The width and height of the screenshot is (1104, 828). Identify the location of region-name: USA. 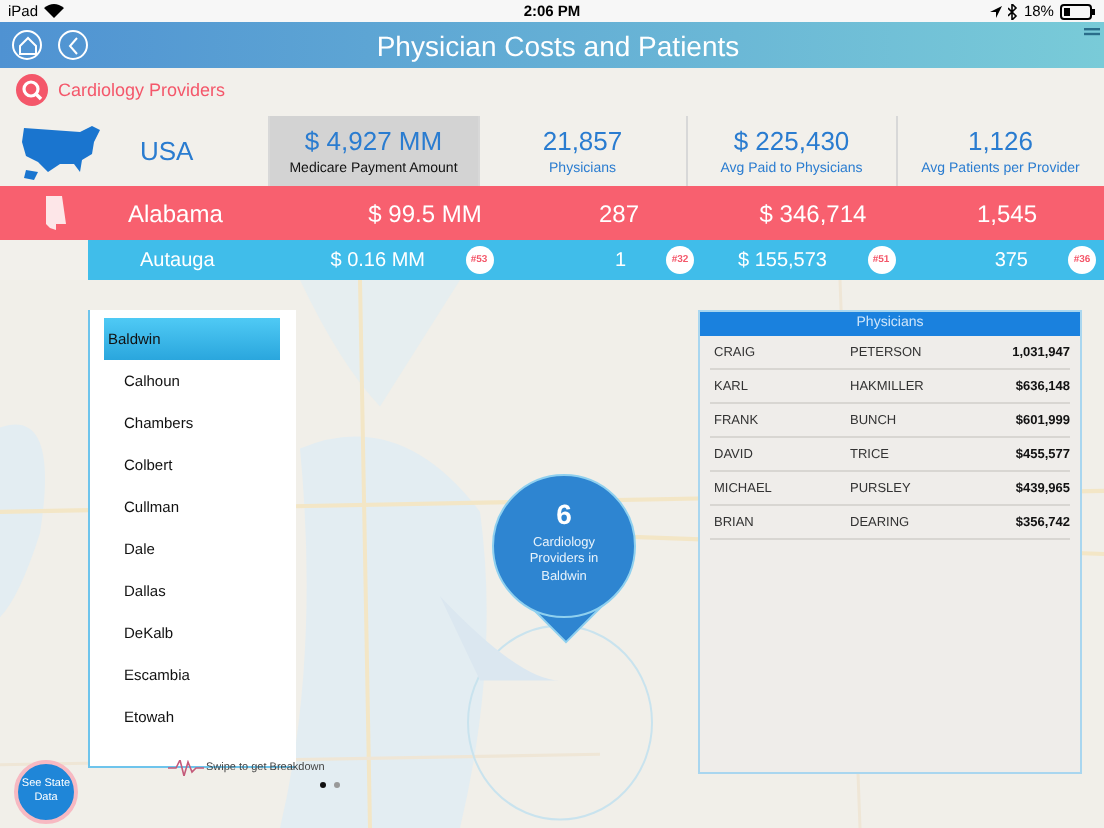
(167, 151).